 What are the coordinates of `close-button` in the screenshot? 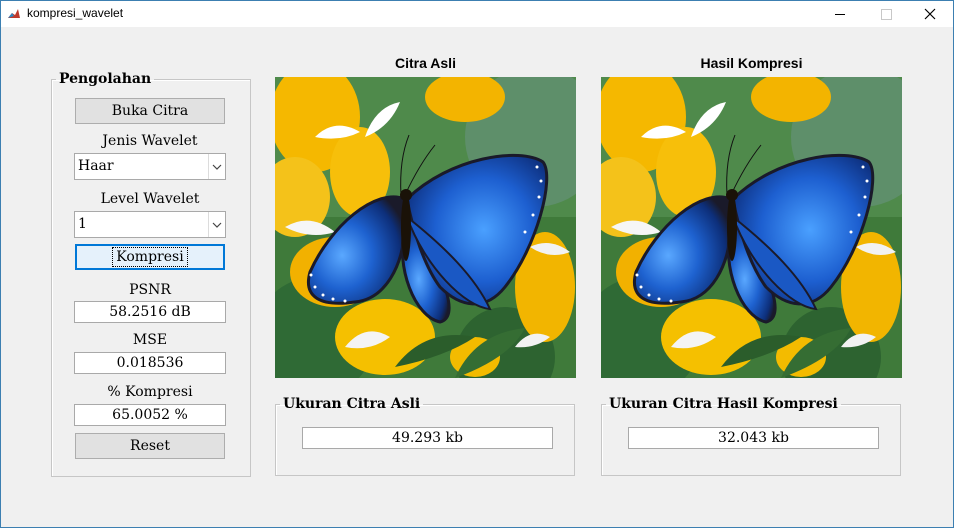 It's located at (930, 14).